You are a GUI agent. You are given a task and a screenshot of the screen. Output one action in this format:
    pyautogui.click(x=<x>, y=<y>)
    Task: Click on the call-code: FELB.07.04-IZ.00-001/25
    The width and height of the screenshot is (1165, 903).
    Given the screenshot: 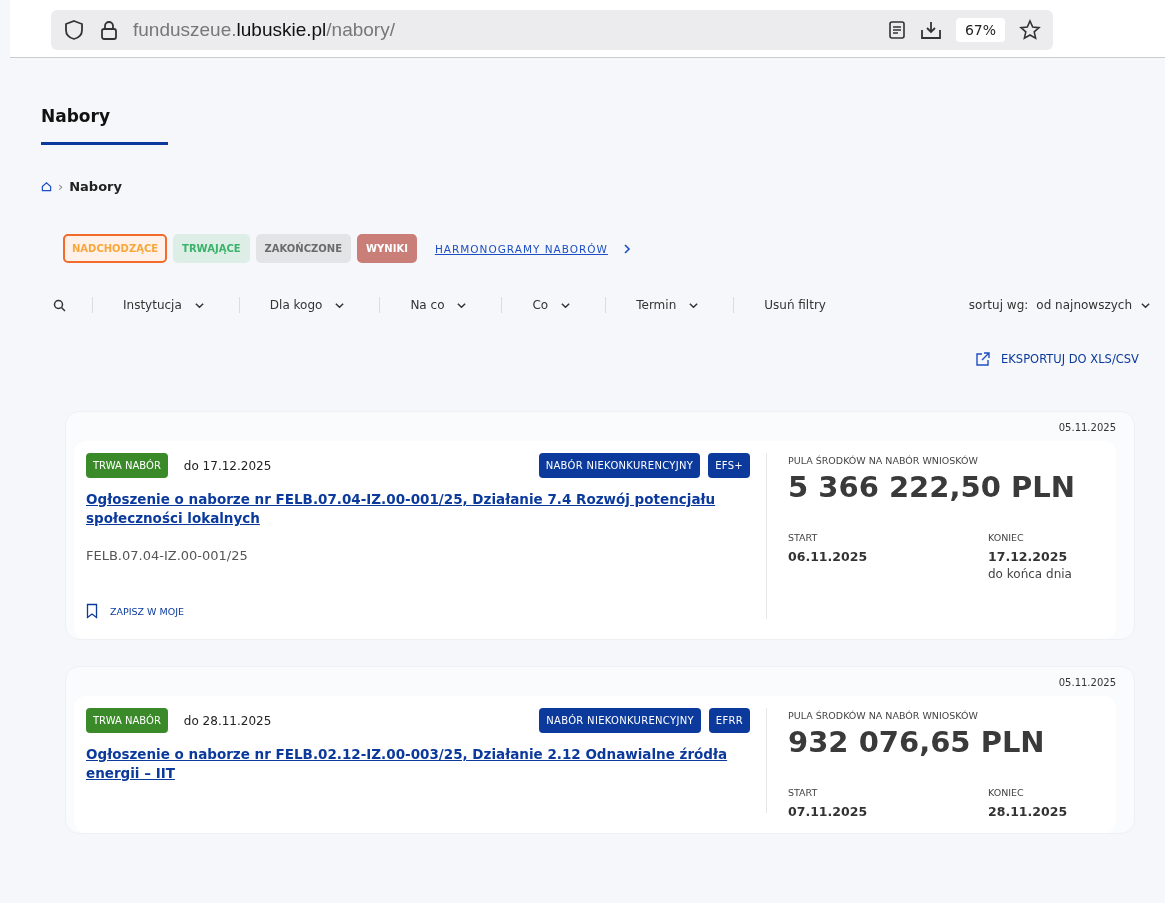 What is the action you would take?
    pyautogui.click(x=167, y=555)
    